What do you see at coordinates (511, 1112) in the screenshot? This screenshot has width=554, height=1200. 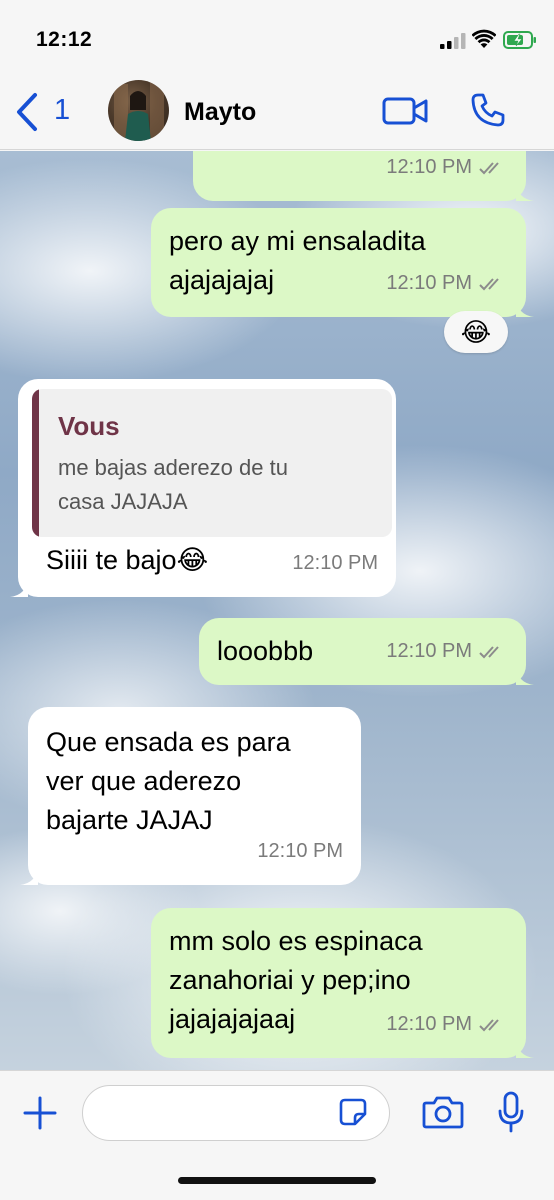 I see `microphone-icon` at bounding box center [511, 1112].